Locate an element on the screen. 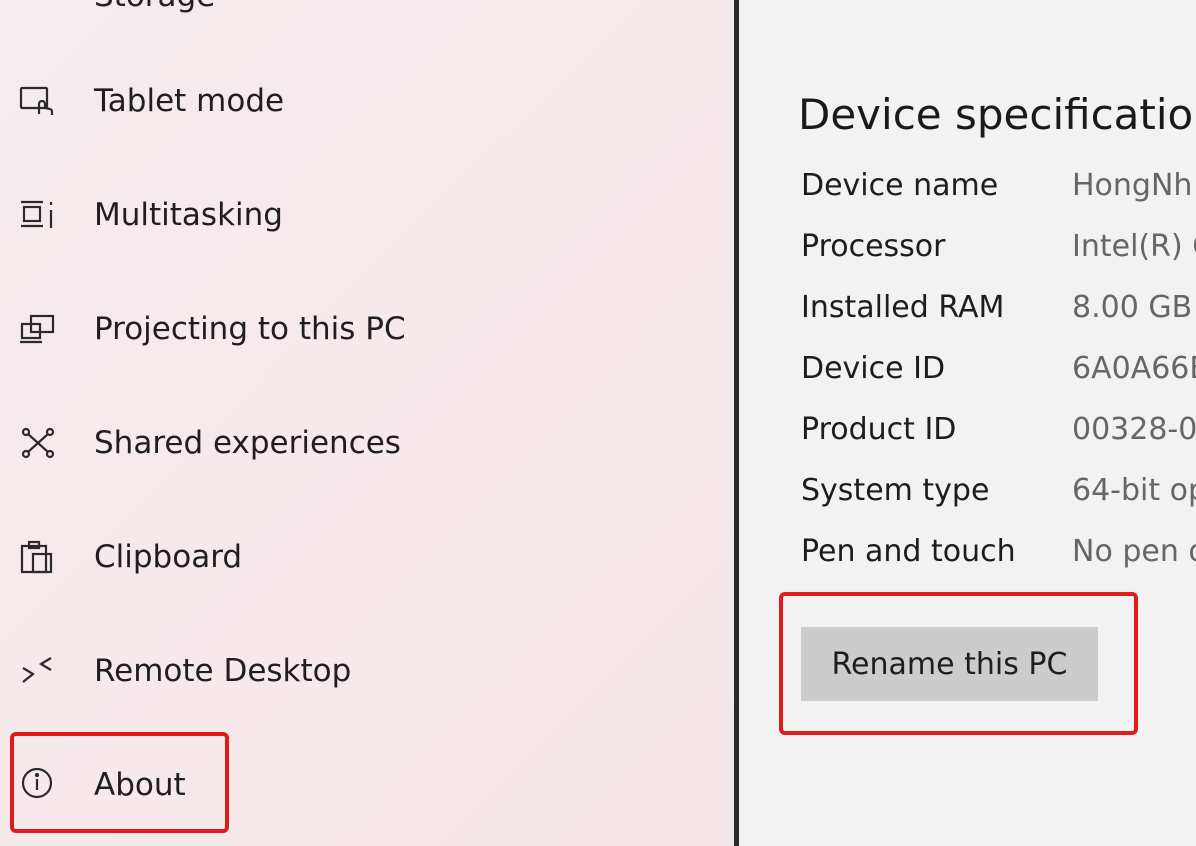  spec-label: Processor is located at coordinates (873, 246).